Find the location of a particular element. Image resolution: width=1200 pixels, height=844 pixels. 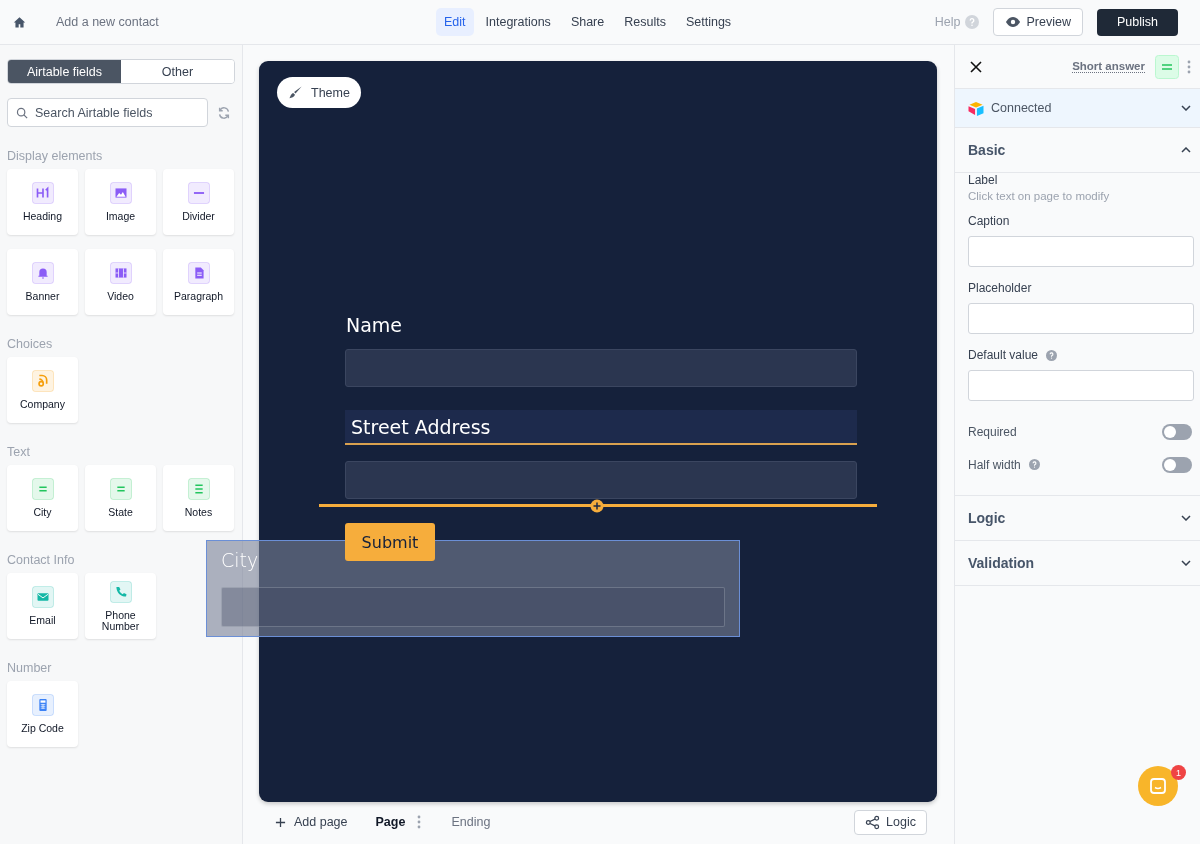

theme-button: Theme is located at coordinates (319, 92).